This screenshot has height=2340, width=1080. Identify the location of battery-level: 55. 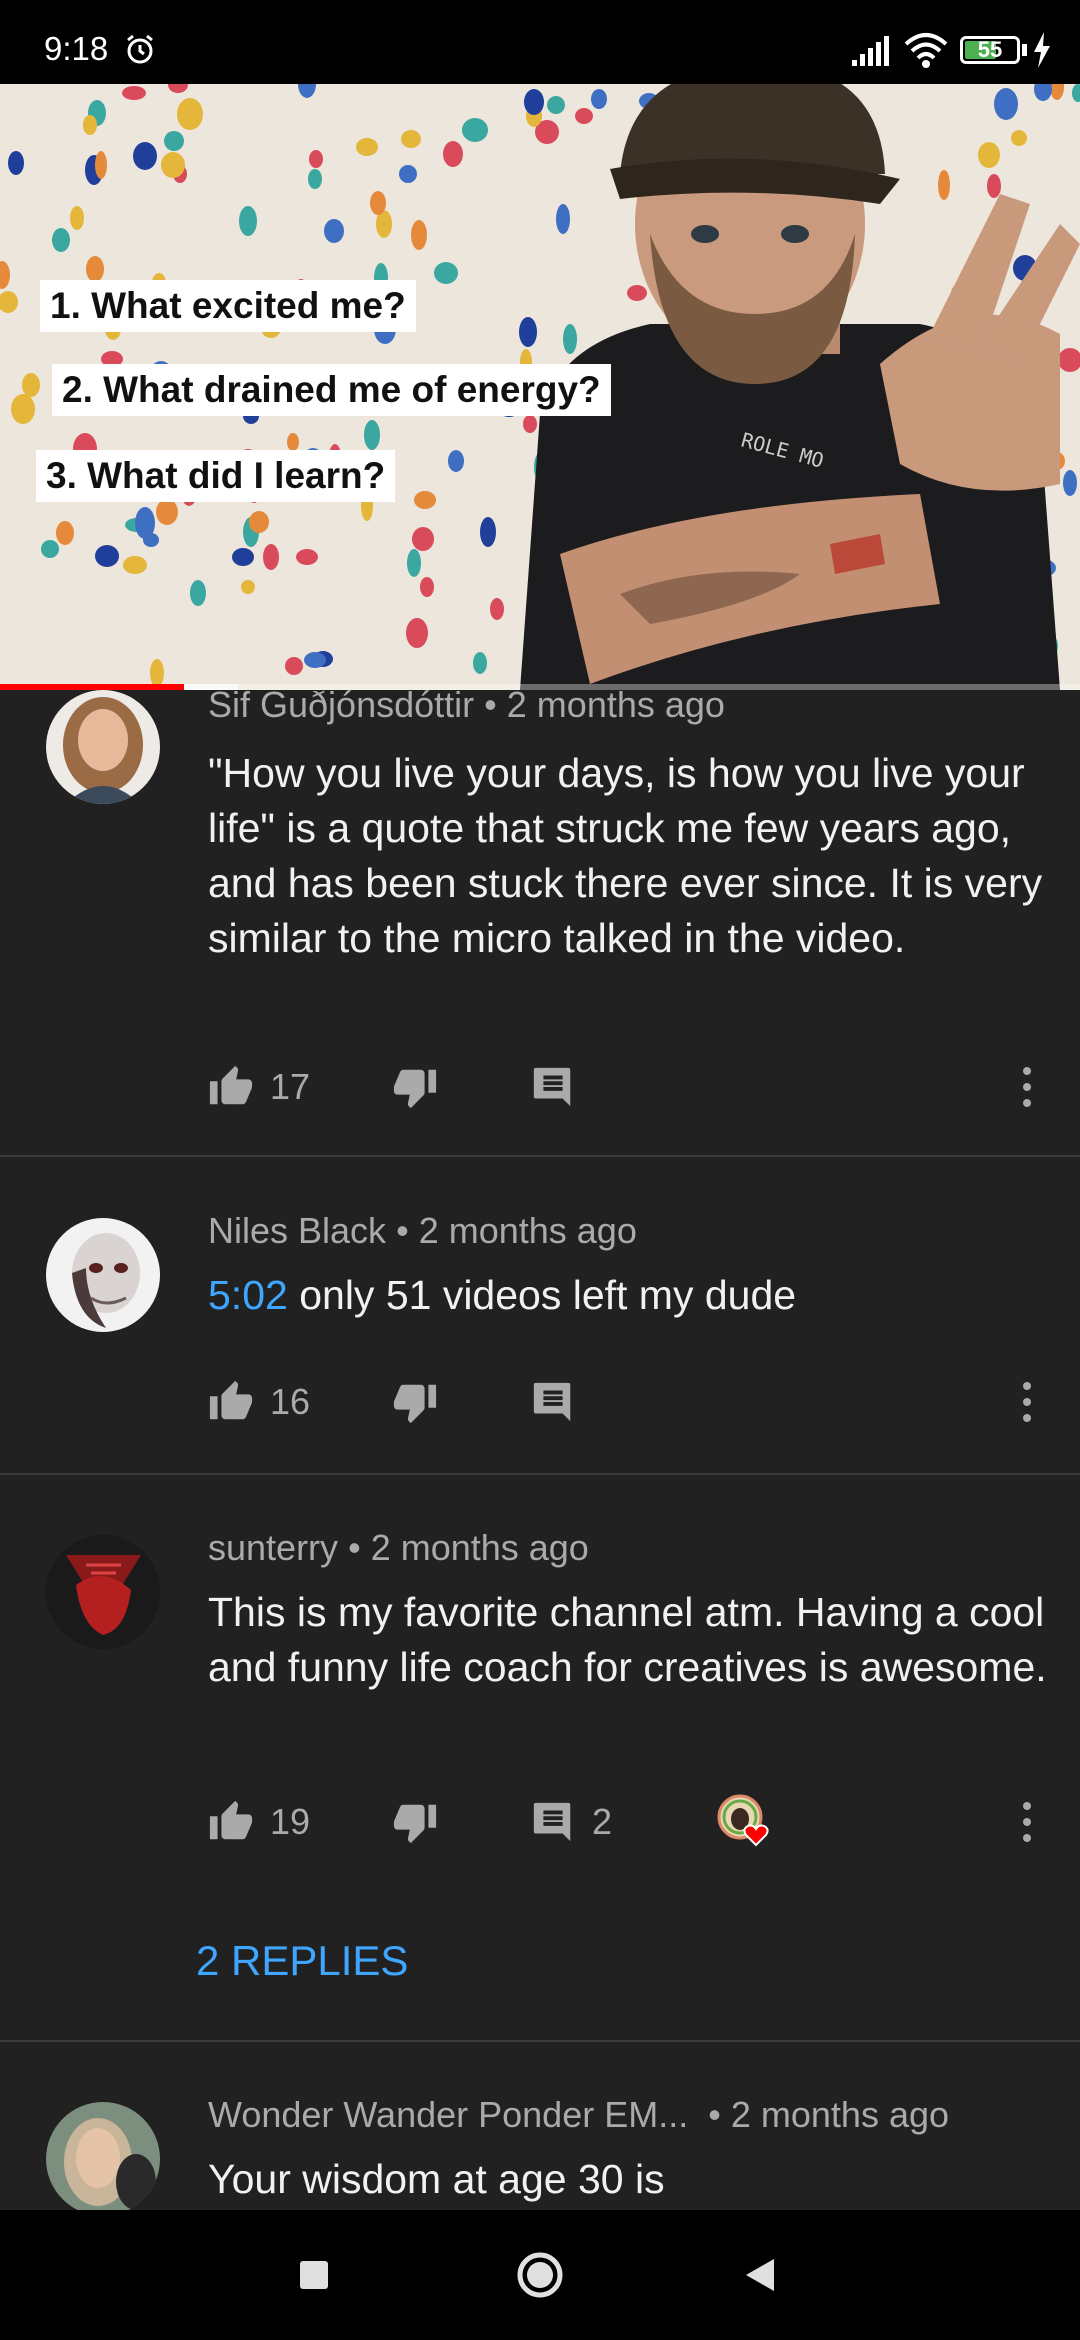
(990, 49).